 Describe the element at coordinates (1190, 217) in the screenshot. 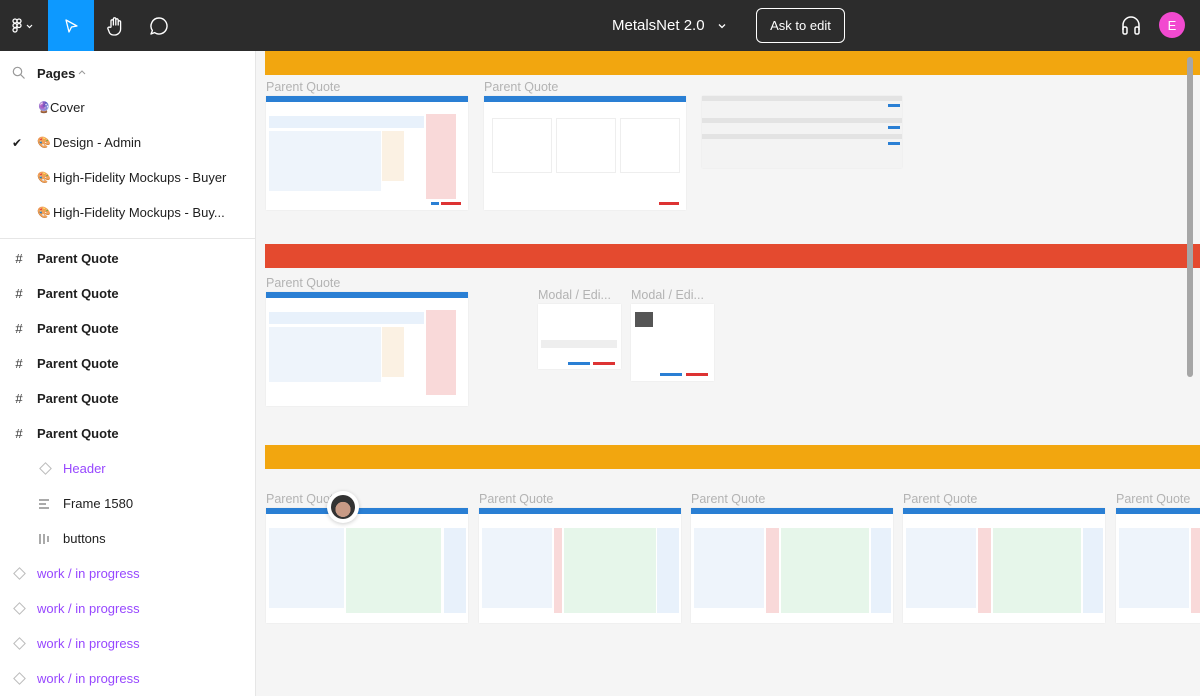

I see `vertical-scrollbar` at that location.